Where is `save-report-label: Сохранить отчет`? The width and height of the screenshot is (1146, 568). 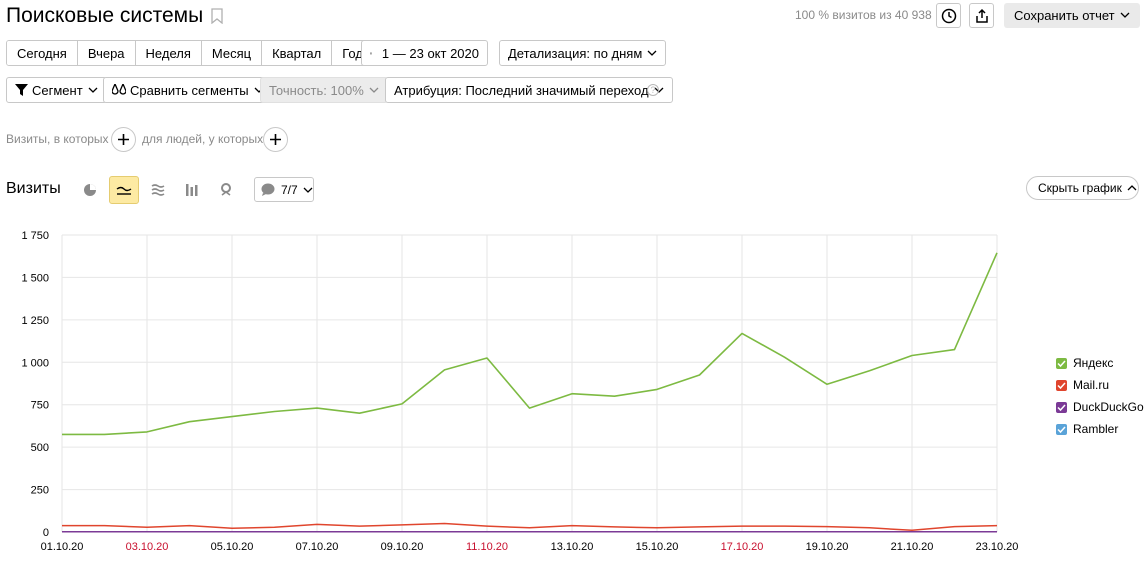
save-report-label: Сохранить отчет is located at coordinates (1064, 15).